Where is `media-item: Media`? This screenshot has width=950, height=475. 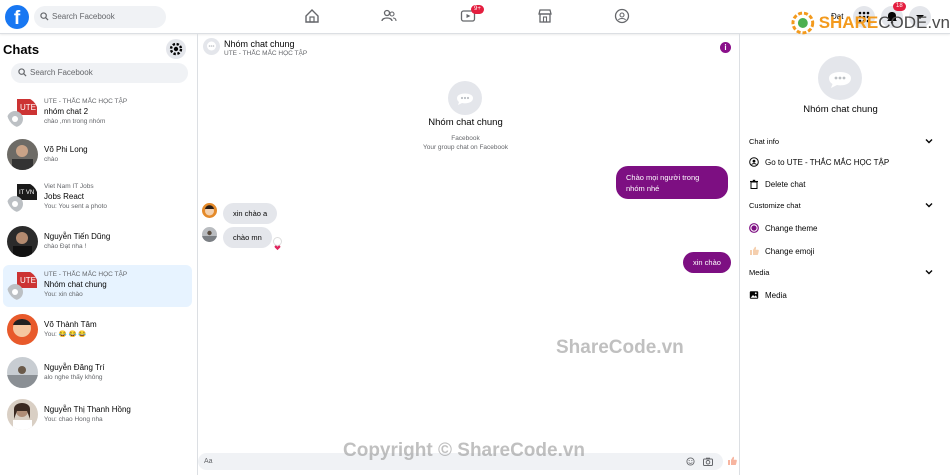
media-item: Media is located at coordinates (768, 295).